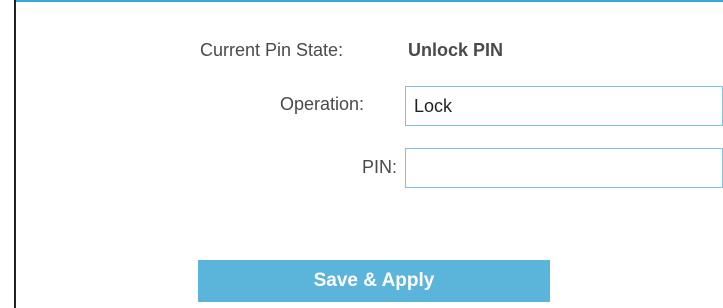 This screenshot has height=308, width=723. I want to click on current-pin-state-label: Current Pin State:, so click(272, 50).